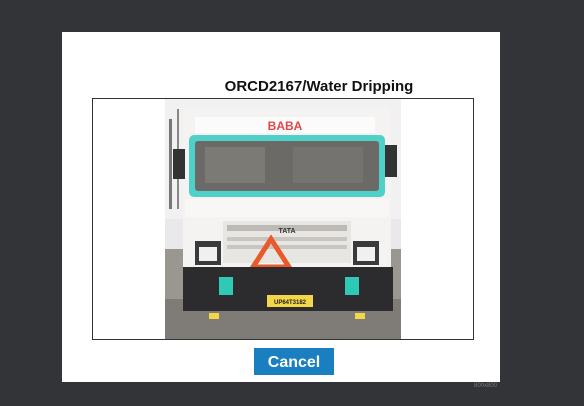 This screenshot has height=406, width=584. I want to click on grille-brand: TATA, so click(286, 231).